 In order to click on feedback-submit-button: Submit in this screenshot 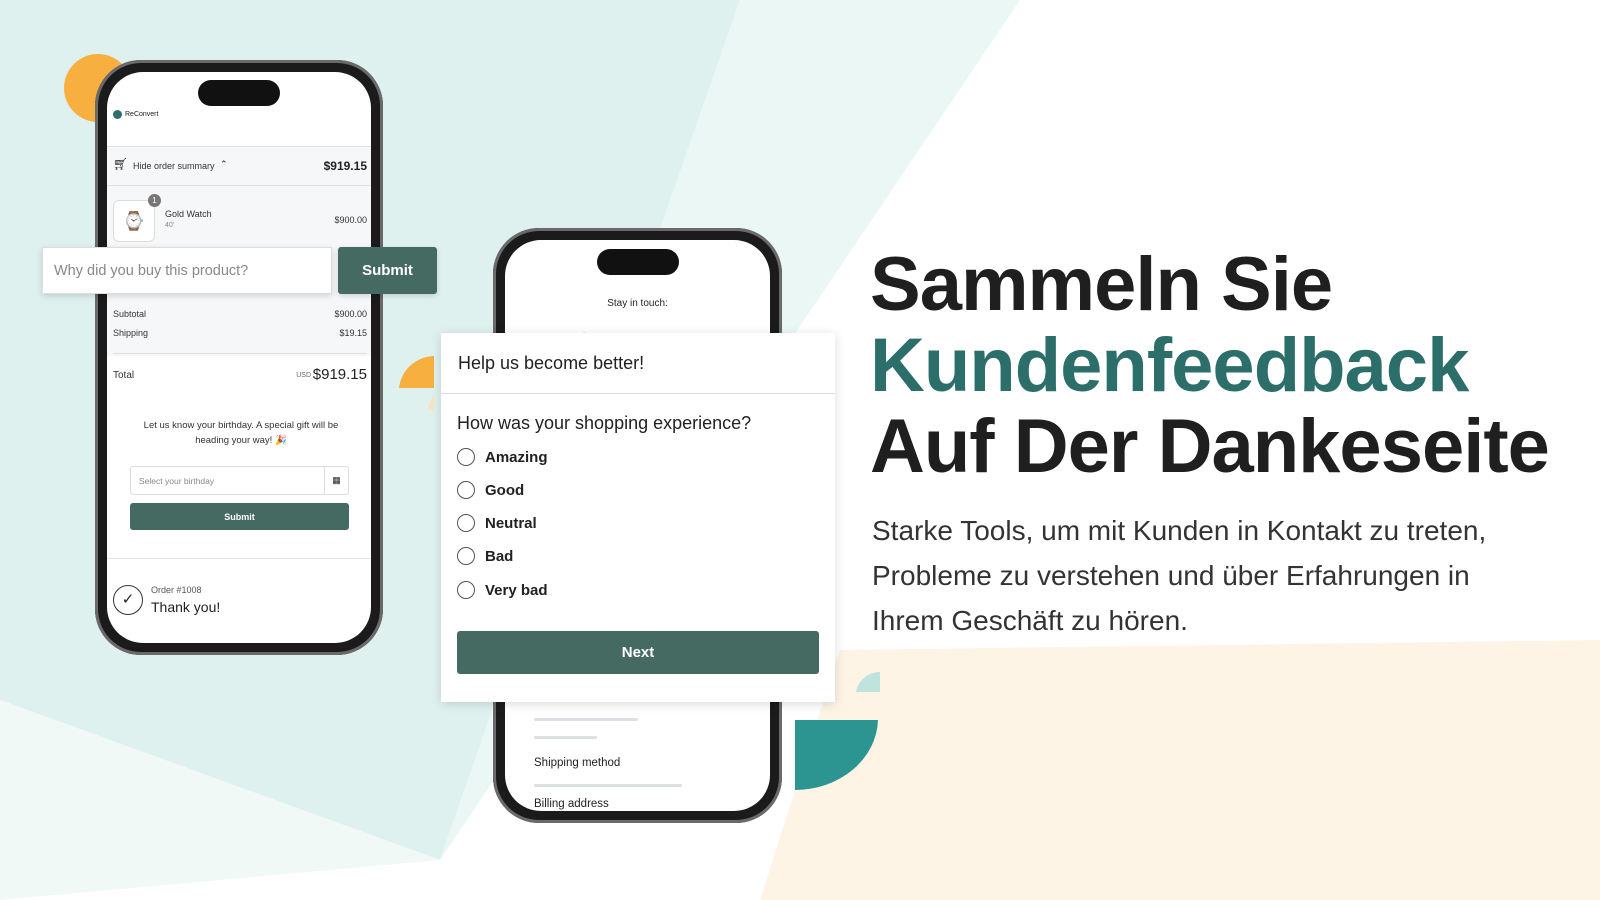, I will do `click(387, 270)`.